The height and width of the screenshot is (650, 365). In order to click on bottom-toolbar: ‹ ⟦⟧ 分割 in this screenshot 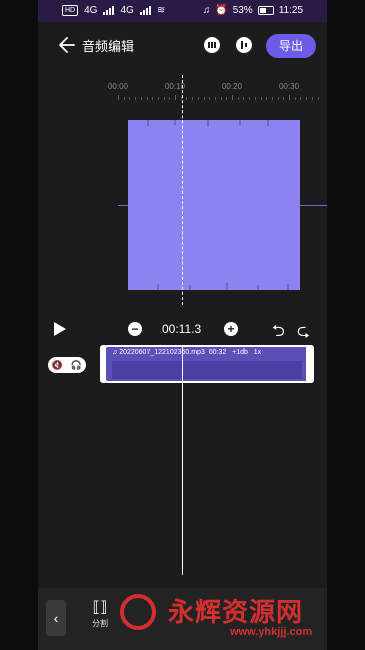, I will do `click(182, 619)`.